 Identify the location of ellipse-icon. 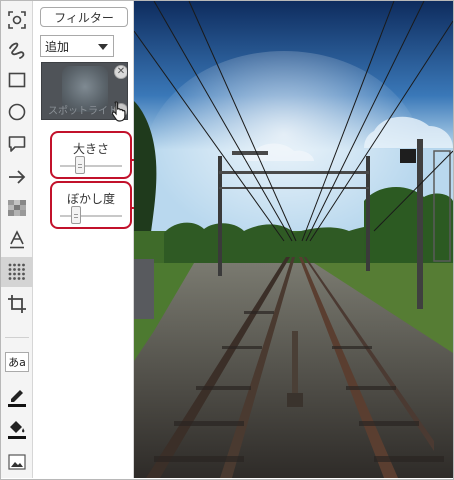
(17, 112).